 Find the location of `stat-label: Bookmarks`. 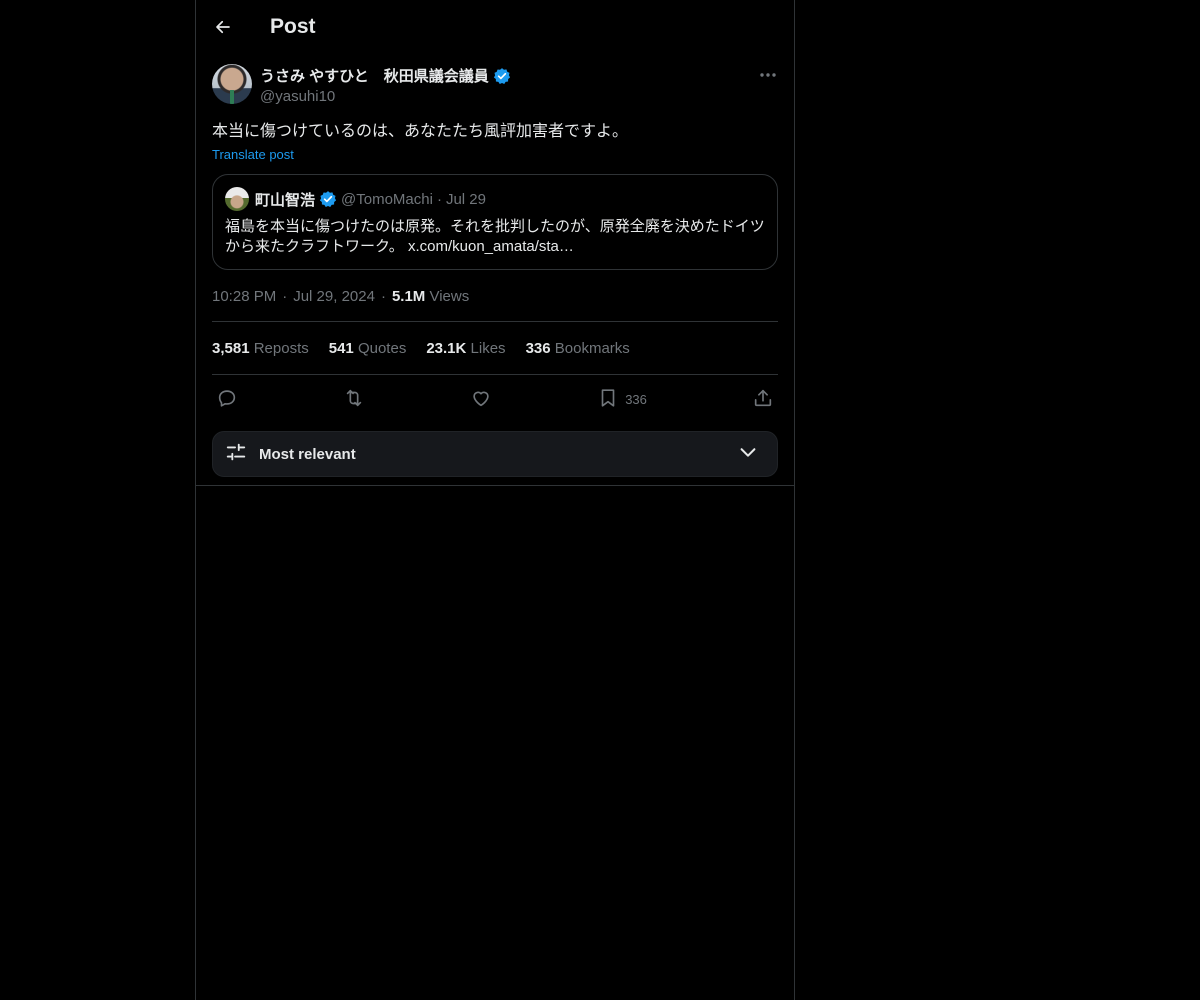

stat-label: Bookmarks is located at coordinates (592, 348).